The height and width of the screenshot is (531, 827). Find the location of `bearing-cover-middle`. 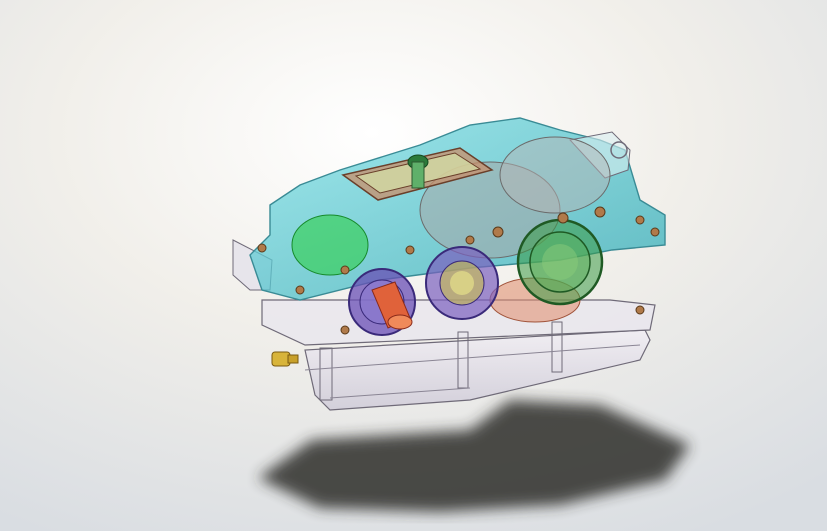

bearing-cover-middle is located at coordinates (462, 283).